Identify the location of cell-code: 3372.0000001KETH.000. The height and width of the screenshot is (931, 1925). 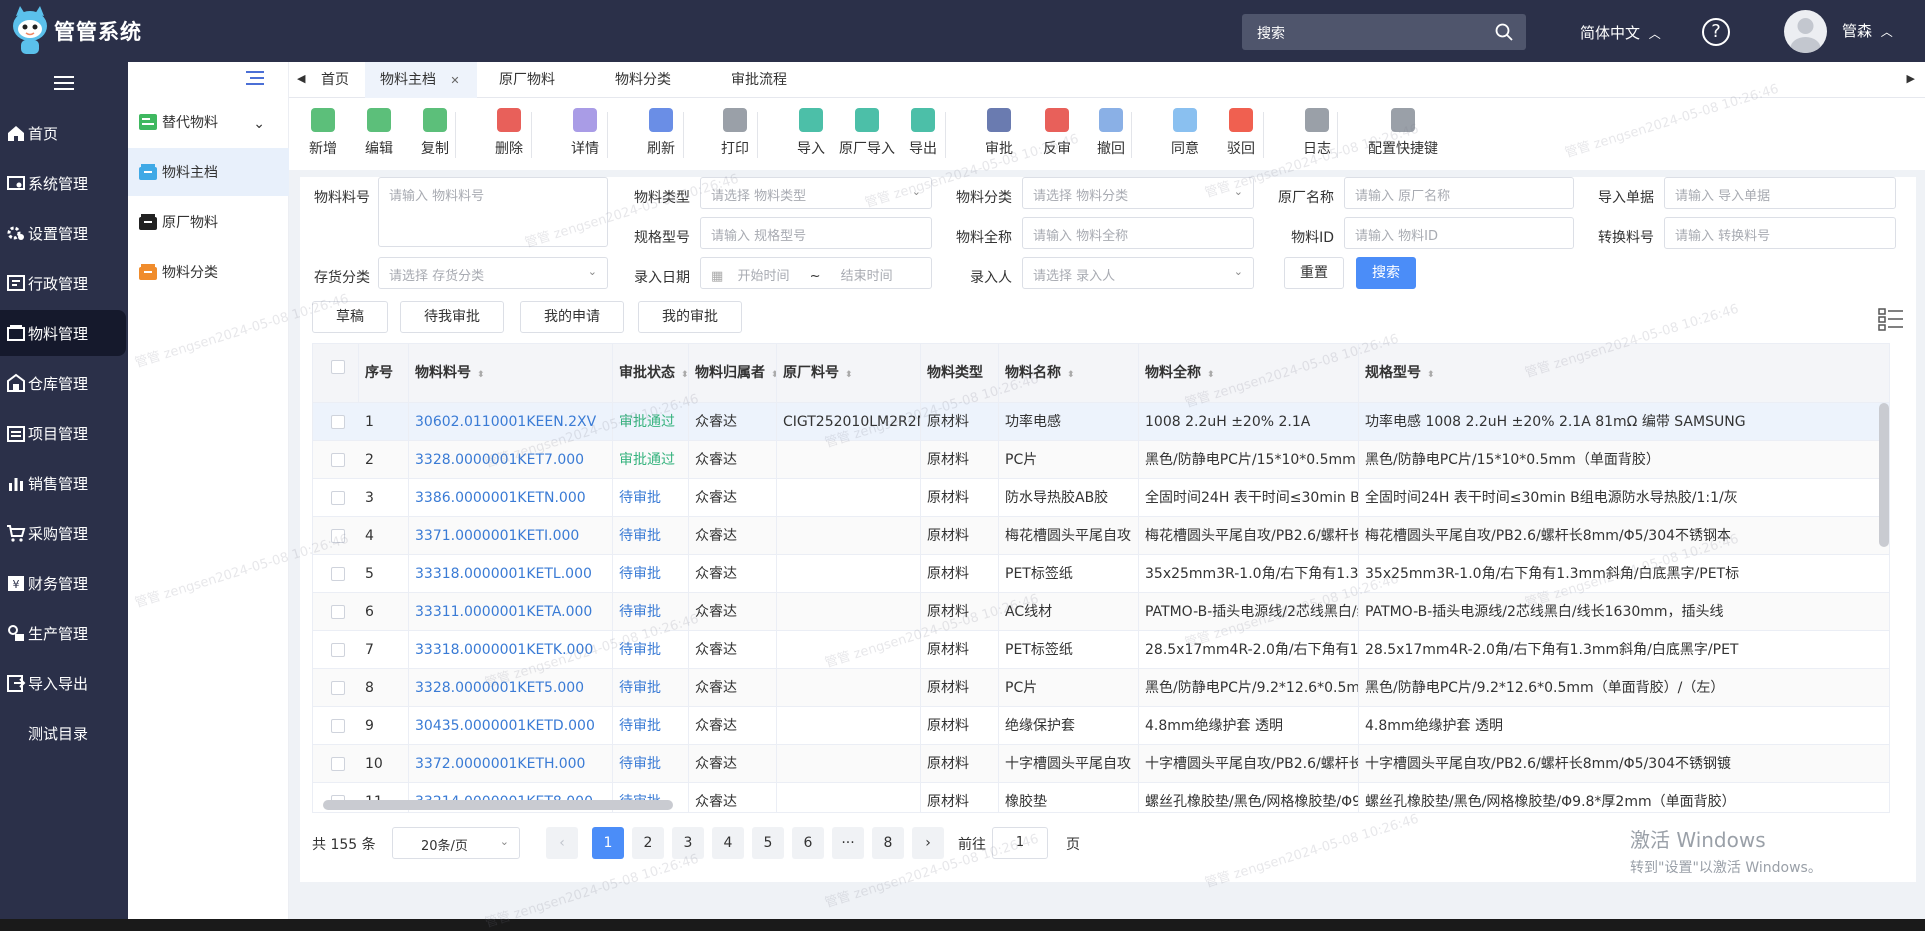
(511, 764).